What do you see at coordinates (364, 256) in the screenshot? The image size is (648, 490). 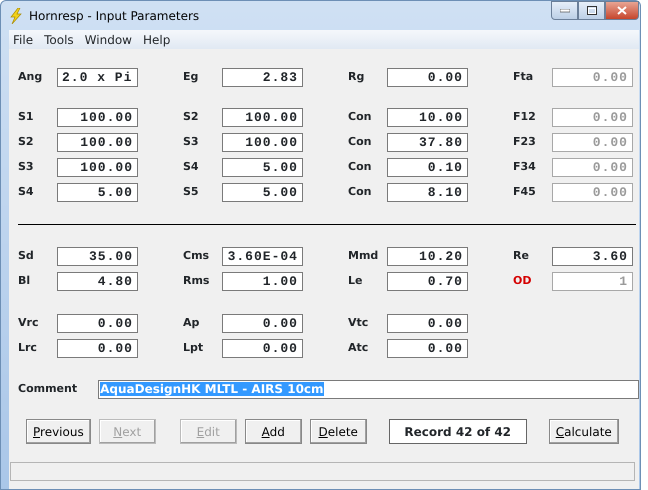 I see `field-label: Mmd` at bounding box center [364, 256].